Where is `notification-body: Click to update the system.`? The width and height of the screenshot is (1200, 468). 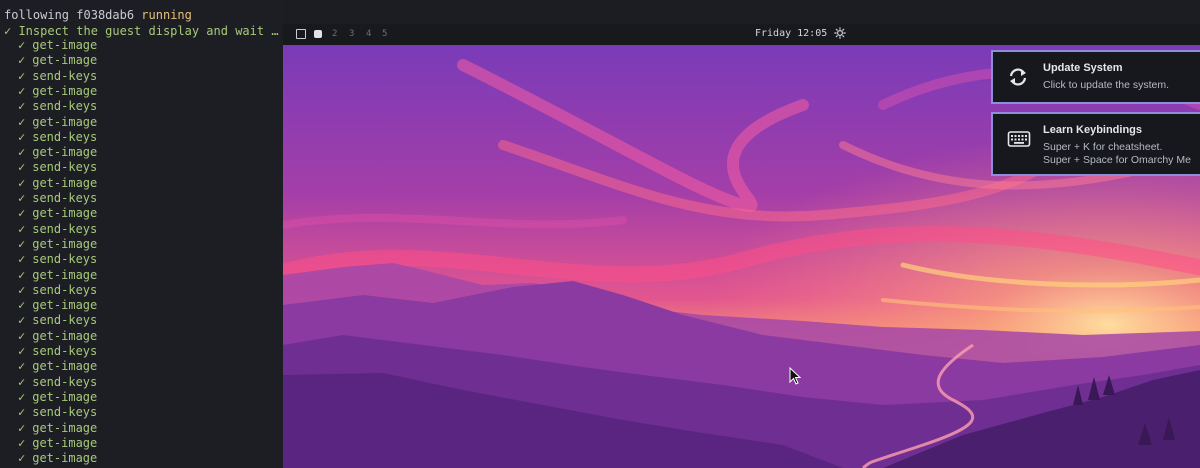
notification-body: Click to update the system. is located at coordinates (1106, 85).